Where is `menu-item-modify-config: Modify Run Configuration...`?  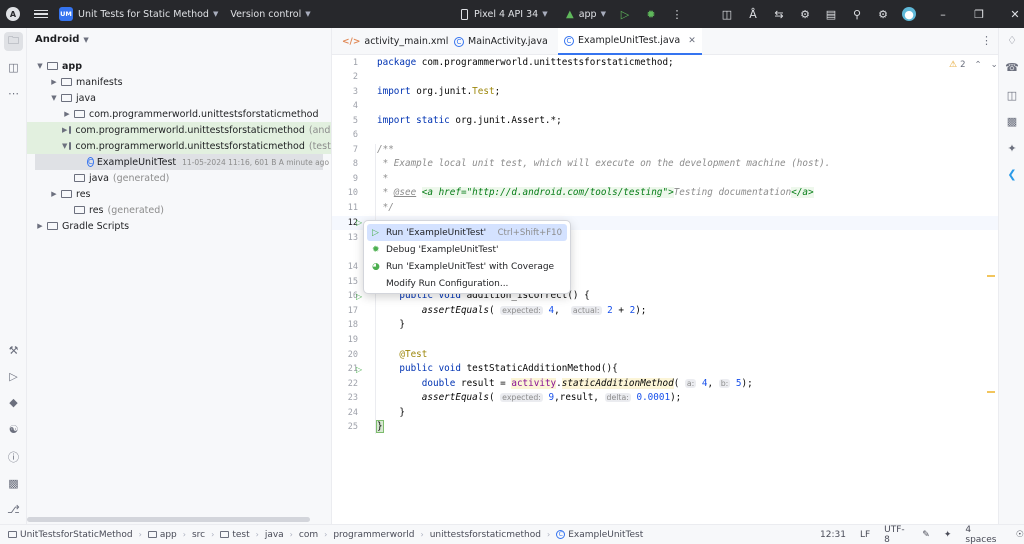 menu-item-modify-config: Modify Run Configuration... is located at coordinates (467, 283).